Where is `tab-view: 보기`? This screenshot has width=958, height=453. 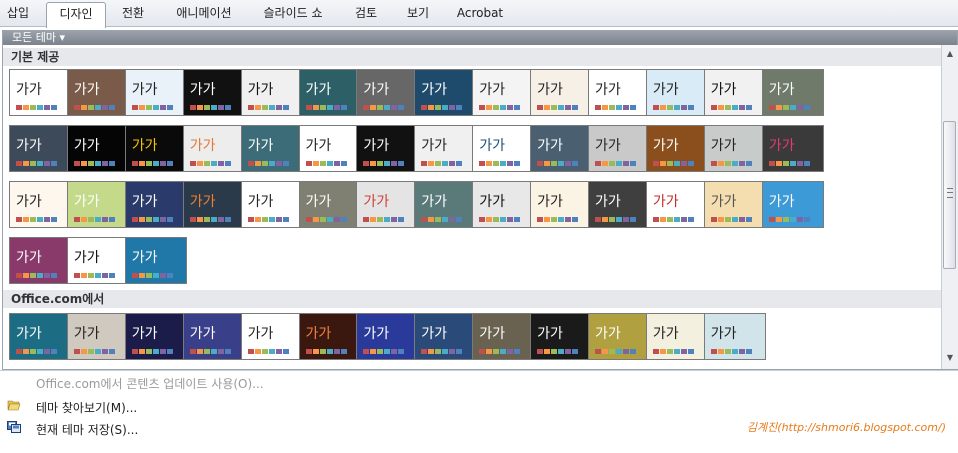 tab-view: 보기 is located at coordinates (418, 13).